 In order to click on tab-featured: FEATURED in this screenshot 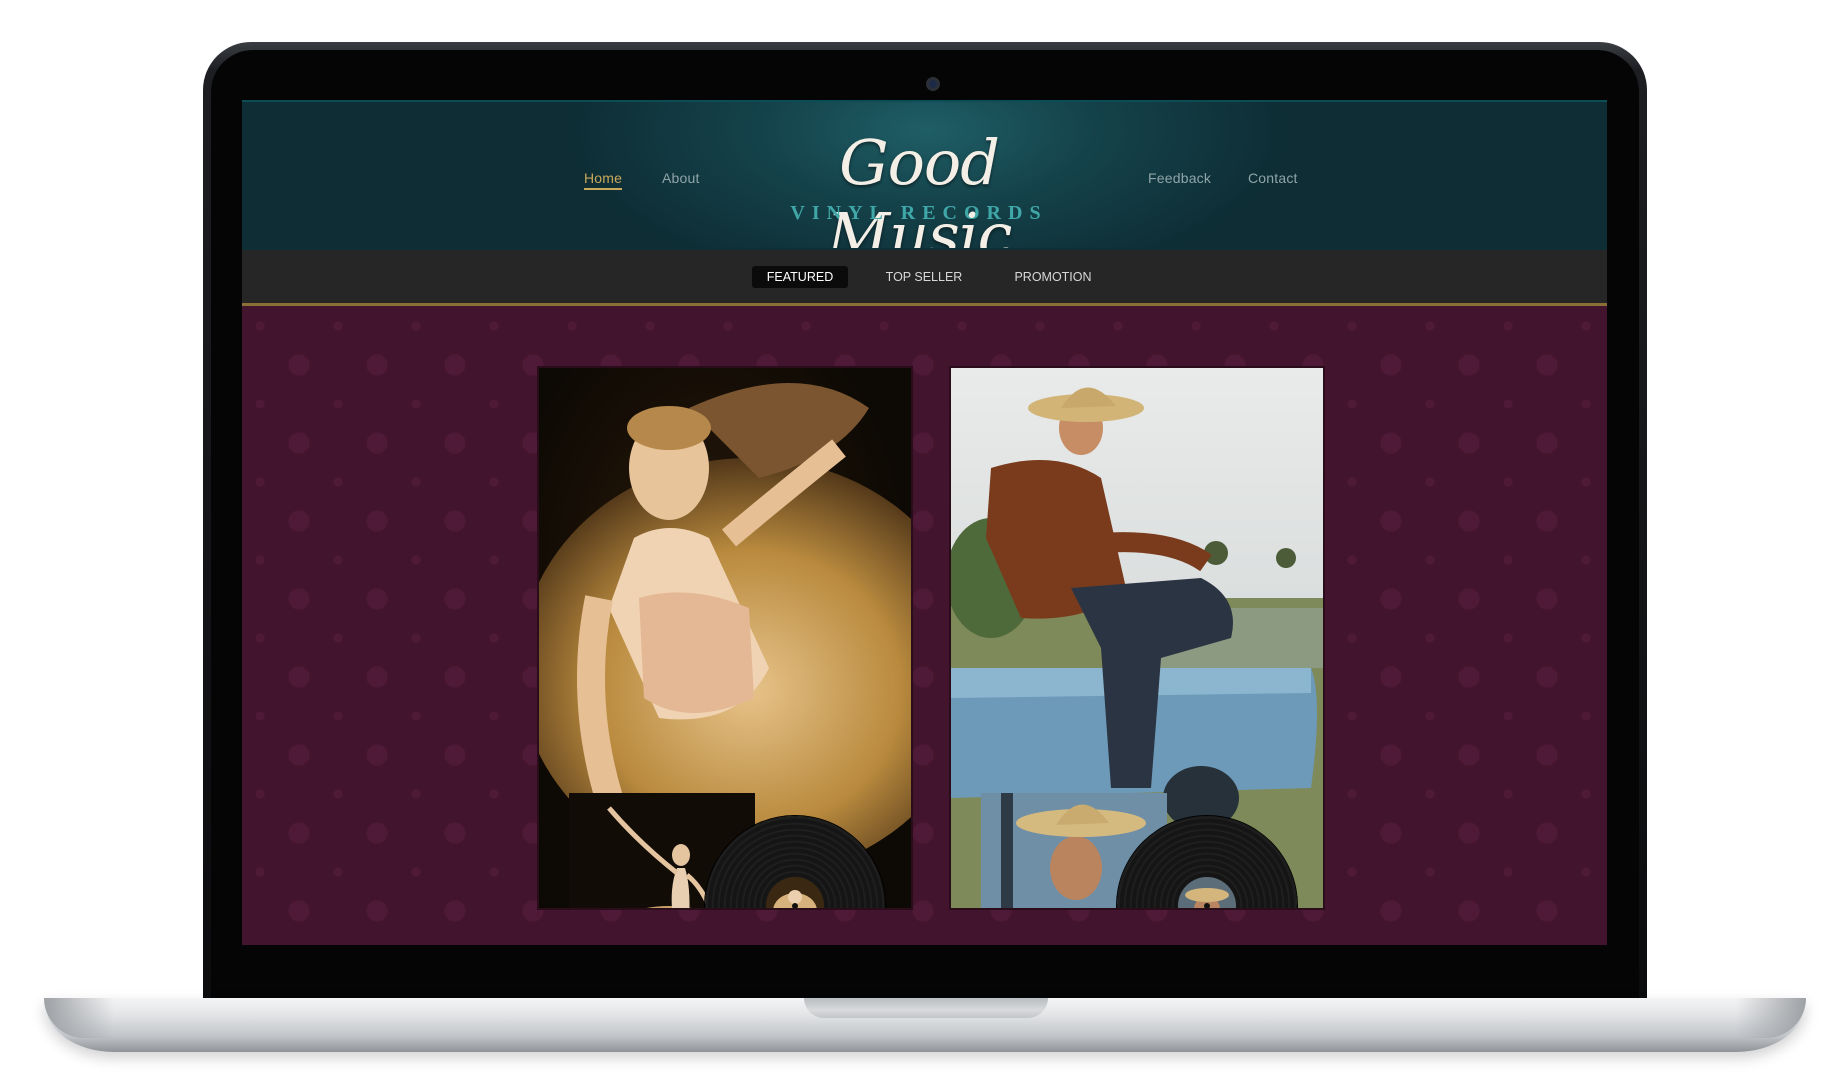, I will do `click(800, 277)`.